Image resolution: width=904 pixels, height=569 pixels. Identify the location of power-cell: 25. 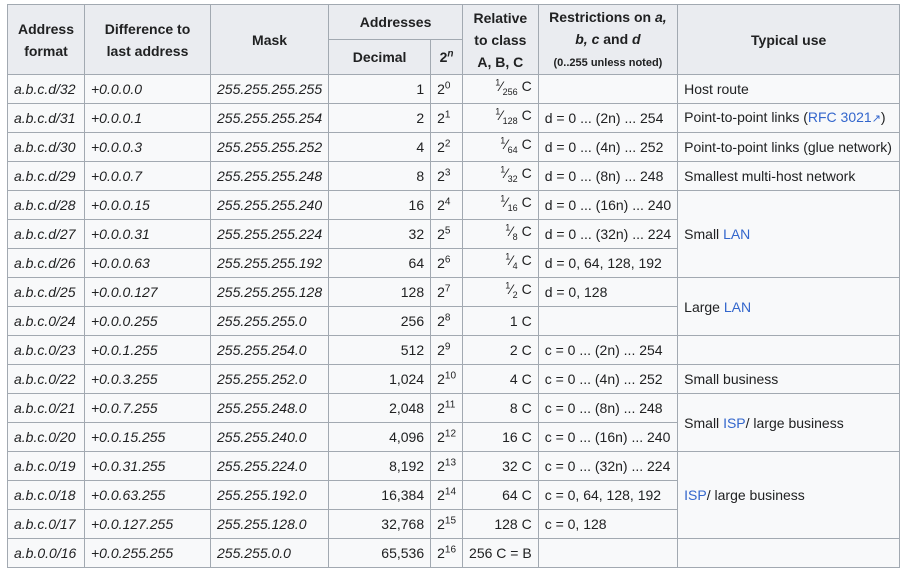
(447, 234).